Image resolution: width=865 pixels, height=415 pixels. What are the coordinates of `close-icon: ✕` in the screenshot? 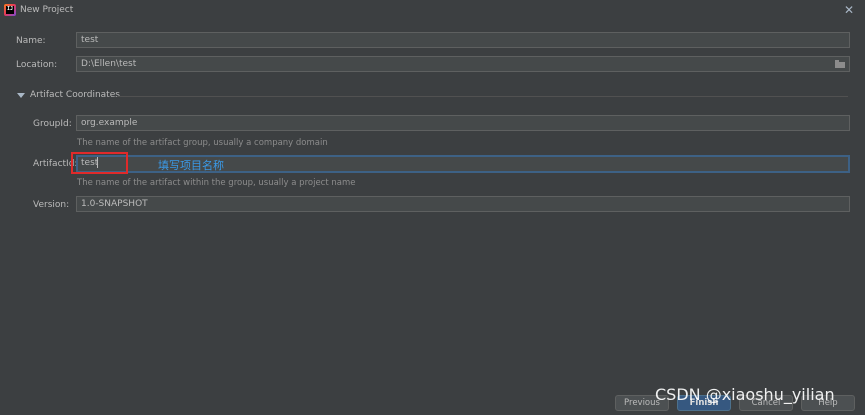 It's located at (849, 10).